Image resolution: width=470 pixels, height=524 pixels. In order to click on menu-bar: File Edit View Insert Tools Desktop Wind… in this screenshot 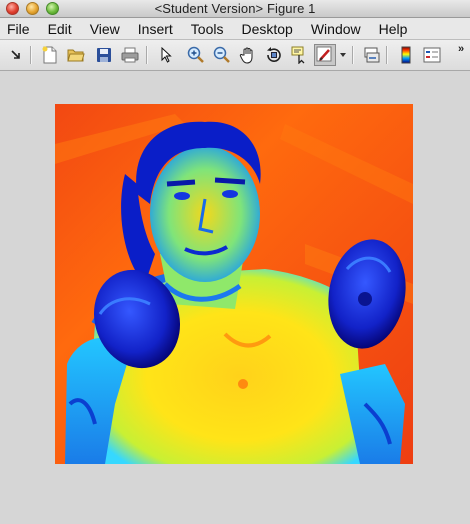, I will do `click(235, 29)`.